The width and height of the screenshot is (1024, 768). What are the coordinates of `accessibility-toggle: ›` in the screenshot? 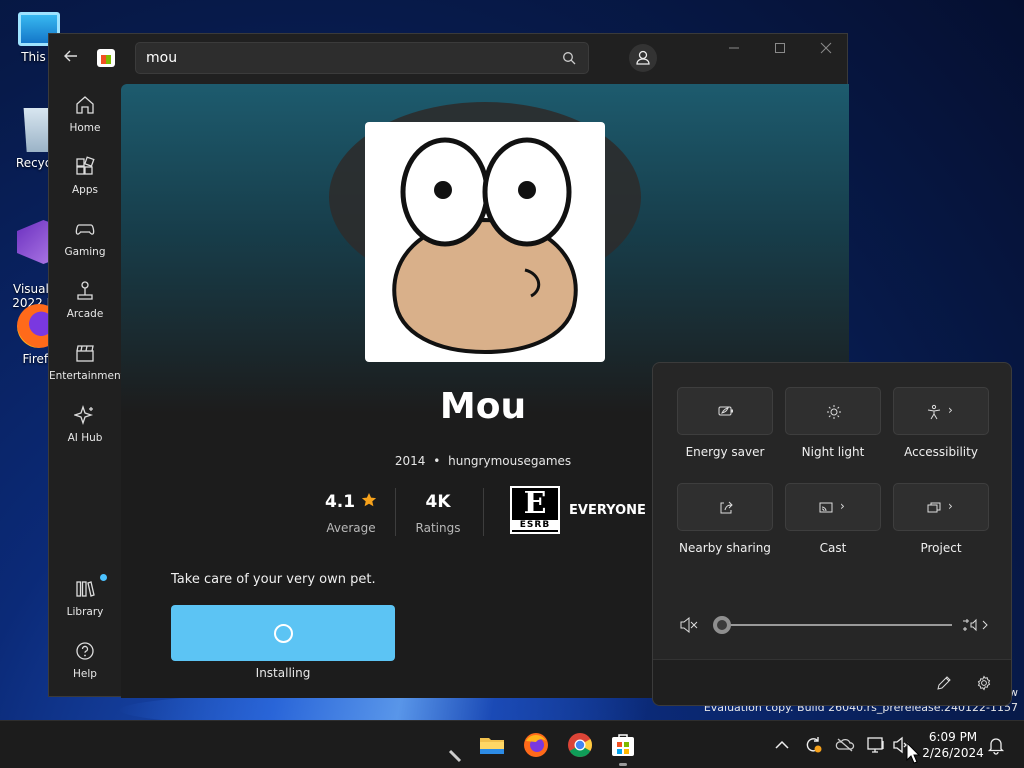 It's located at (941, 411).